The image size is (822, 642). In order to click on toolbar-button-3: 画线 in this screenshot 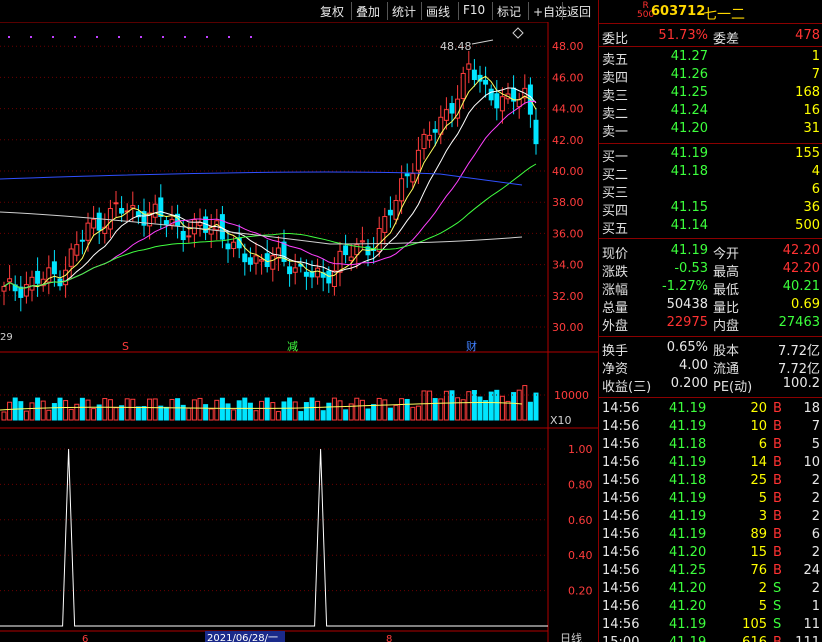, I will do `click(438, 11)`.